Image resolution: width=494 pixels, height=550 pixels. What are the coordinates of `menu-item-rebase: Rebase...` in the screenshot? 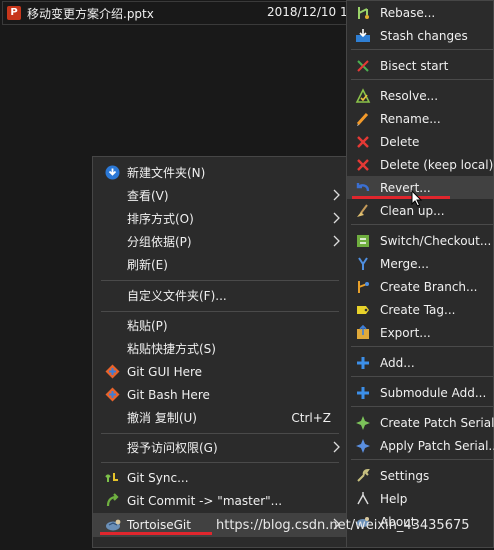 It's located at (420, 12).